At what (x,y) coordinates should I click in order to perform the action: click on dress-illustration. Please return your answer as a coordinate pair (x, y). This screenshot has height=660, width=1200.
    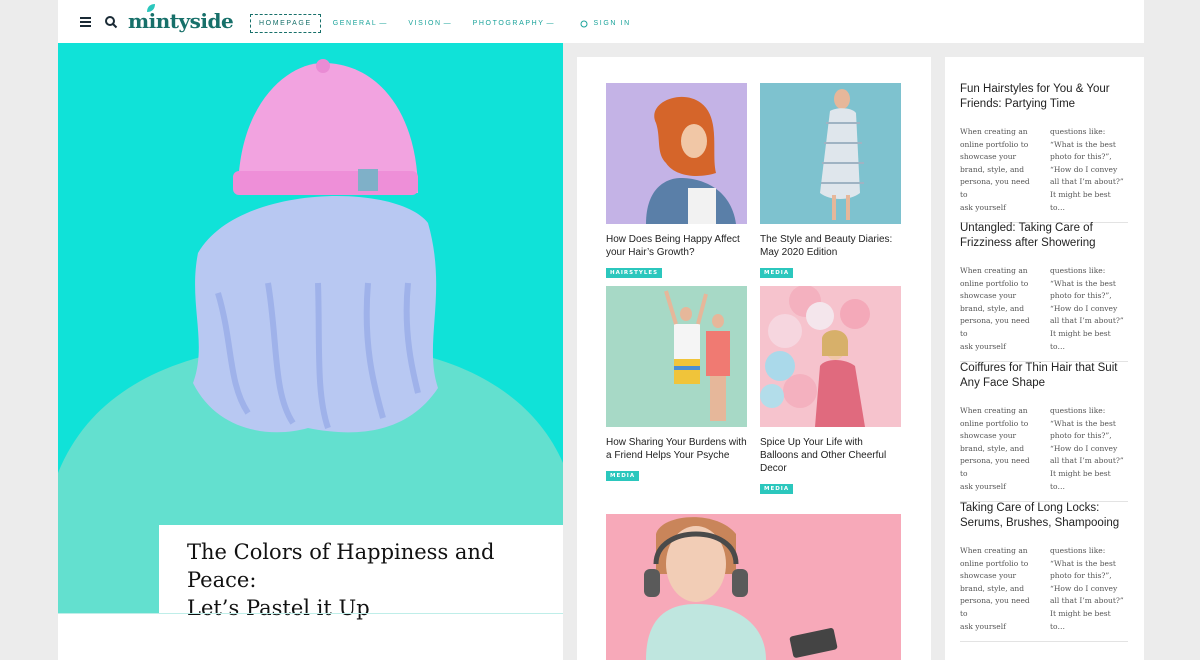
    Looking at the image, I should click on (830, 153).